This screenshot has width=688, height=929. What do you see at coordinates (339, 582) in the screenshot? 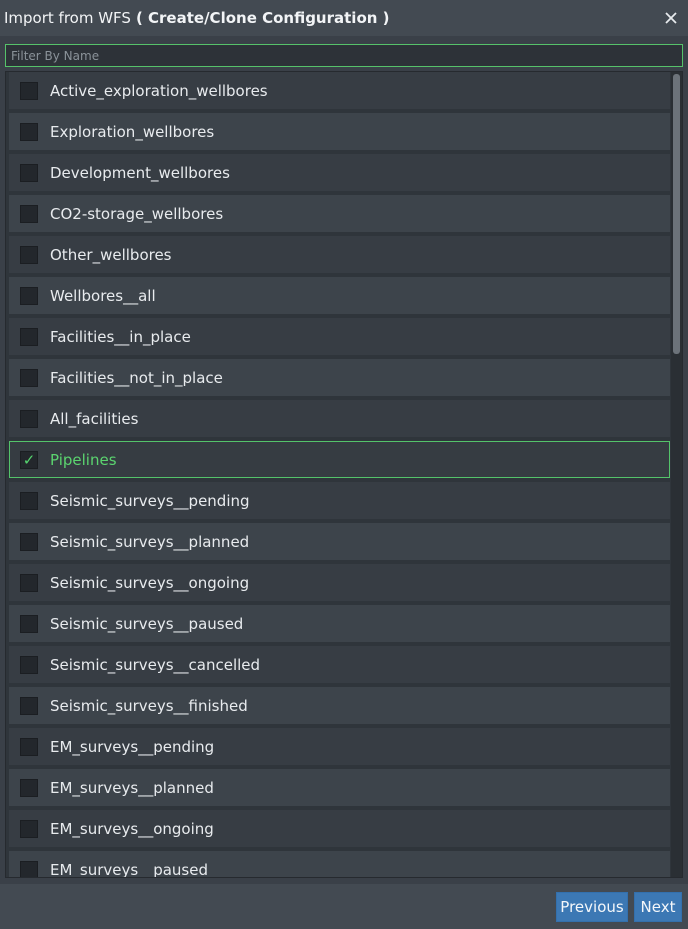
I see `list-item: Seismic_surveys__ongoing` at bounding box center [339, 582].